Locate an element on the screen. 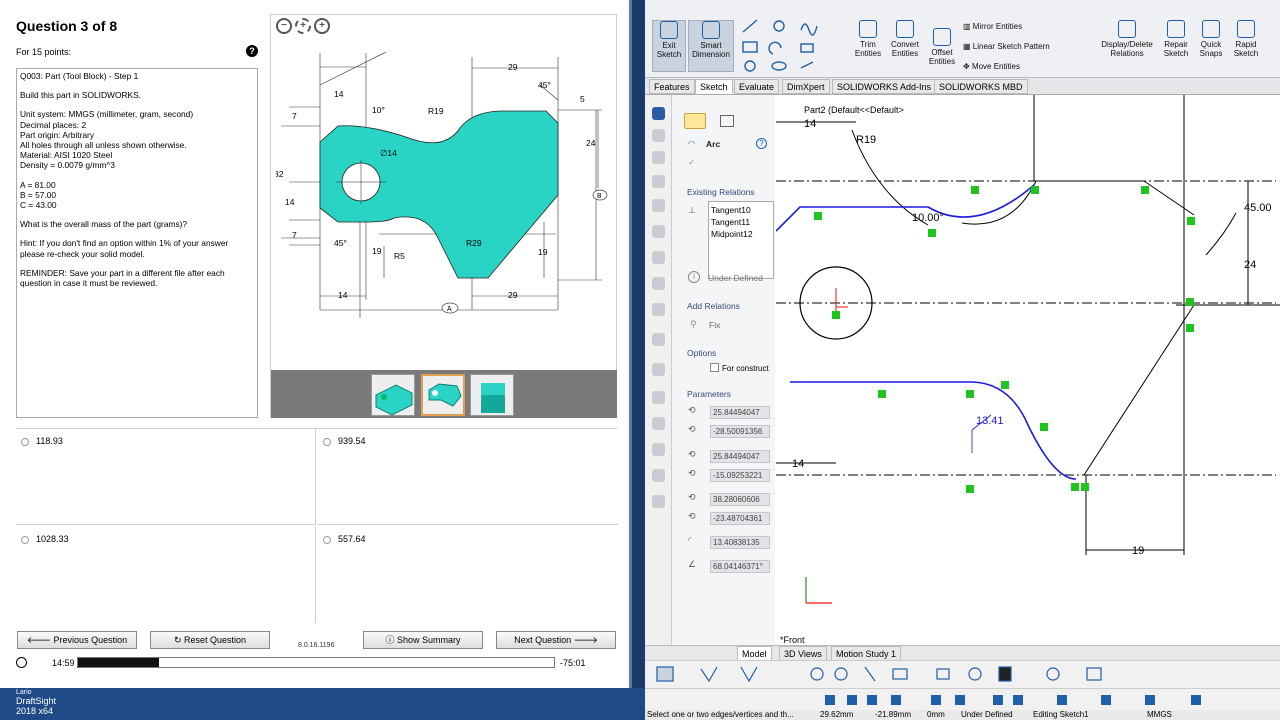 Image resolution: width=1280 pixels, height=720 pixels. zoom-fit-icon: + is located at coordinates (303, 26).